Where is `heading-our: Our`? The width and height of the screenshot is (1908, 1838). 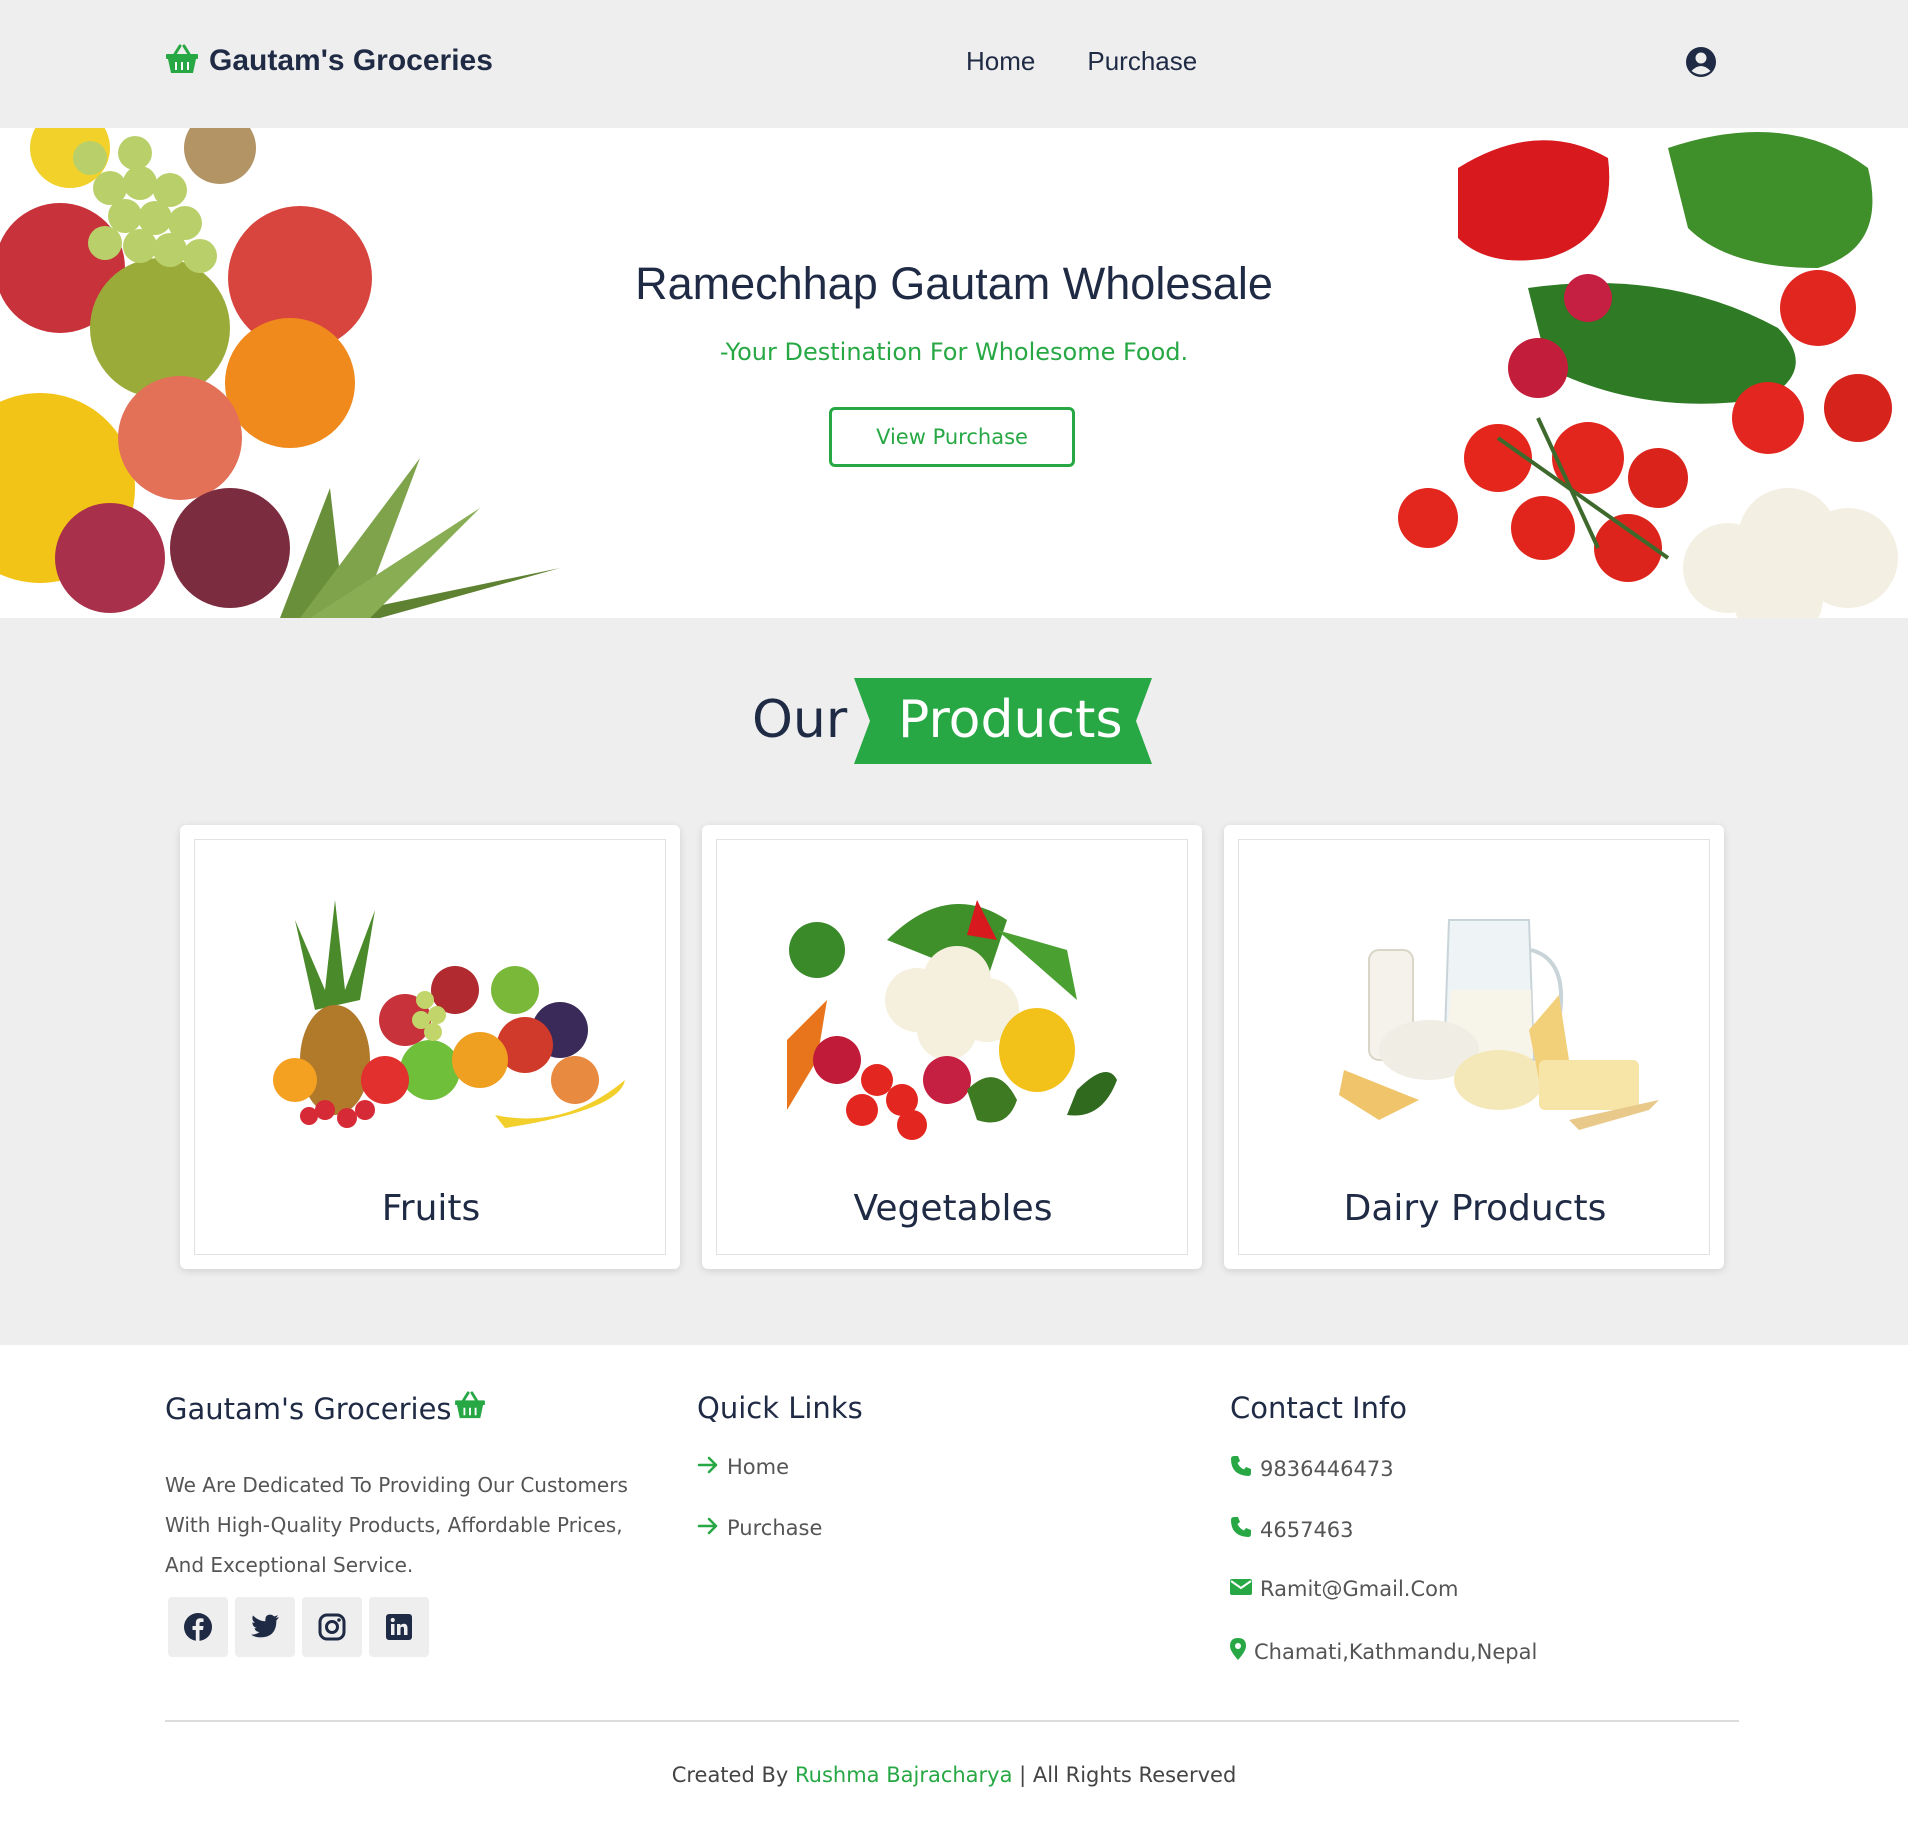
heading-our: Our is located at coordinates (800, 720).